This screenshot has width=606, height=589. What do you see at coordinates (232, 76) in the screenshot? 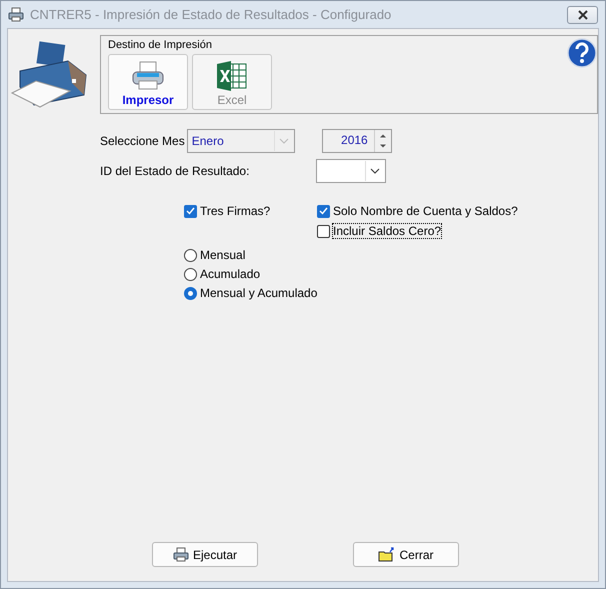
I see `spreadsheet-icon` at bounding box center [232, 76].